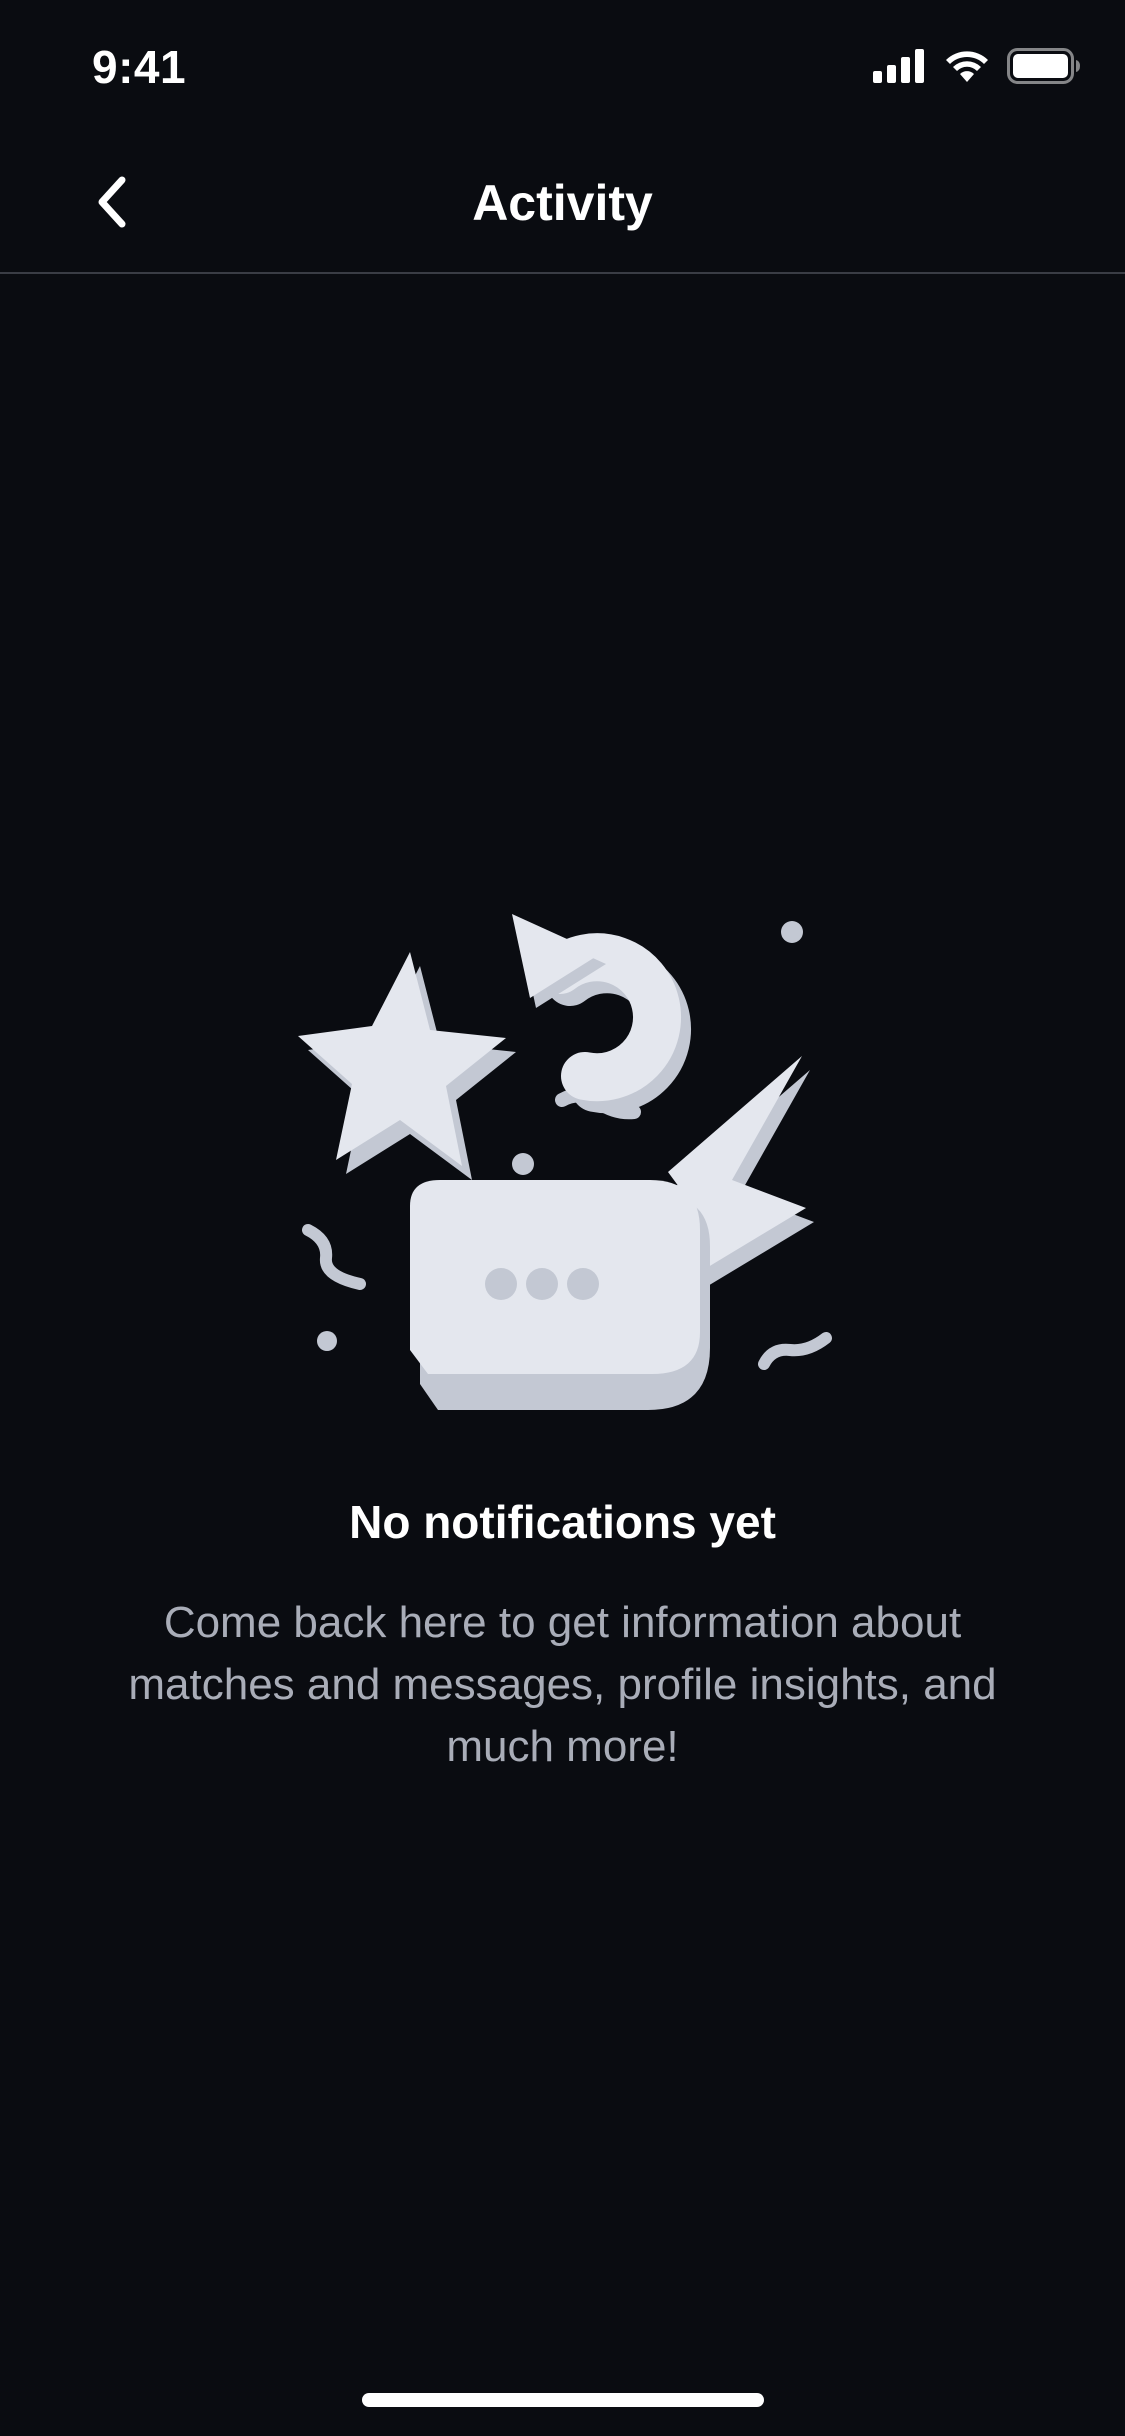 This screenshot has width=1125, height=2436. I want to click on page-title: Activity, so click(562, 203).